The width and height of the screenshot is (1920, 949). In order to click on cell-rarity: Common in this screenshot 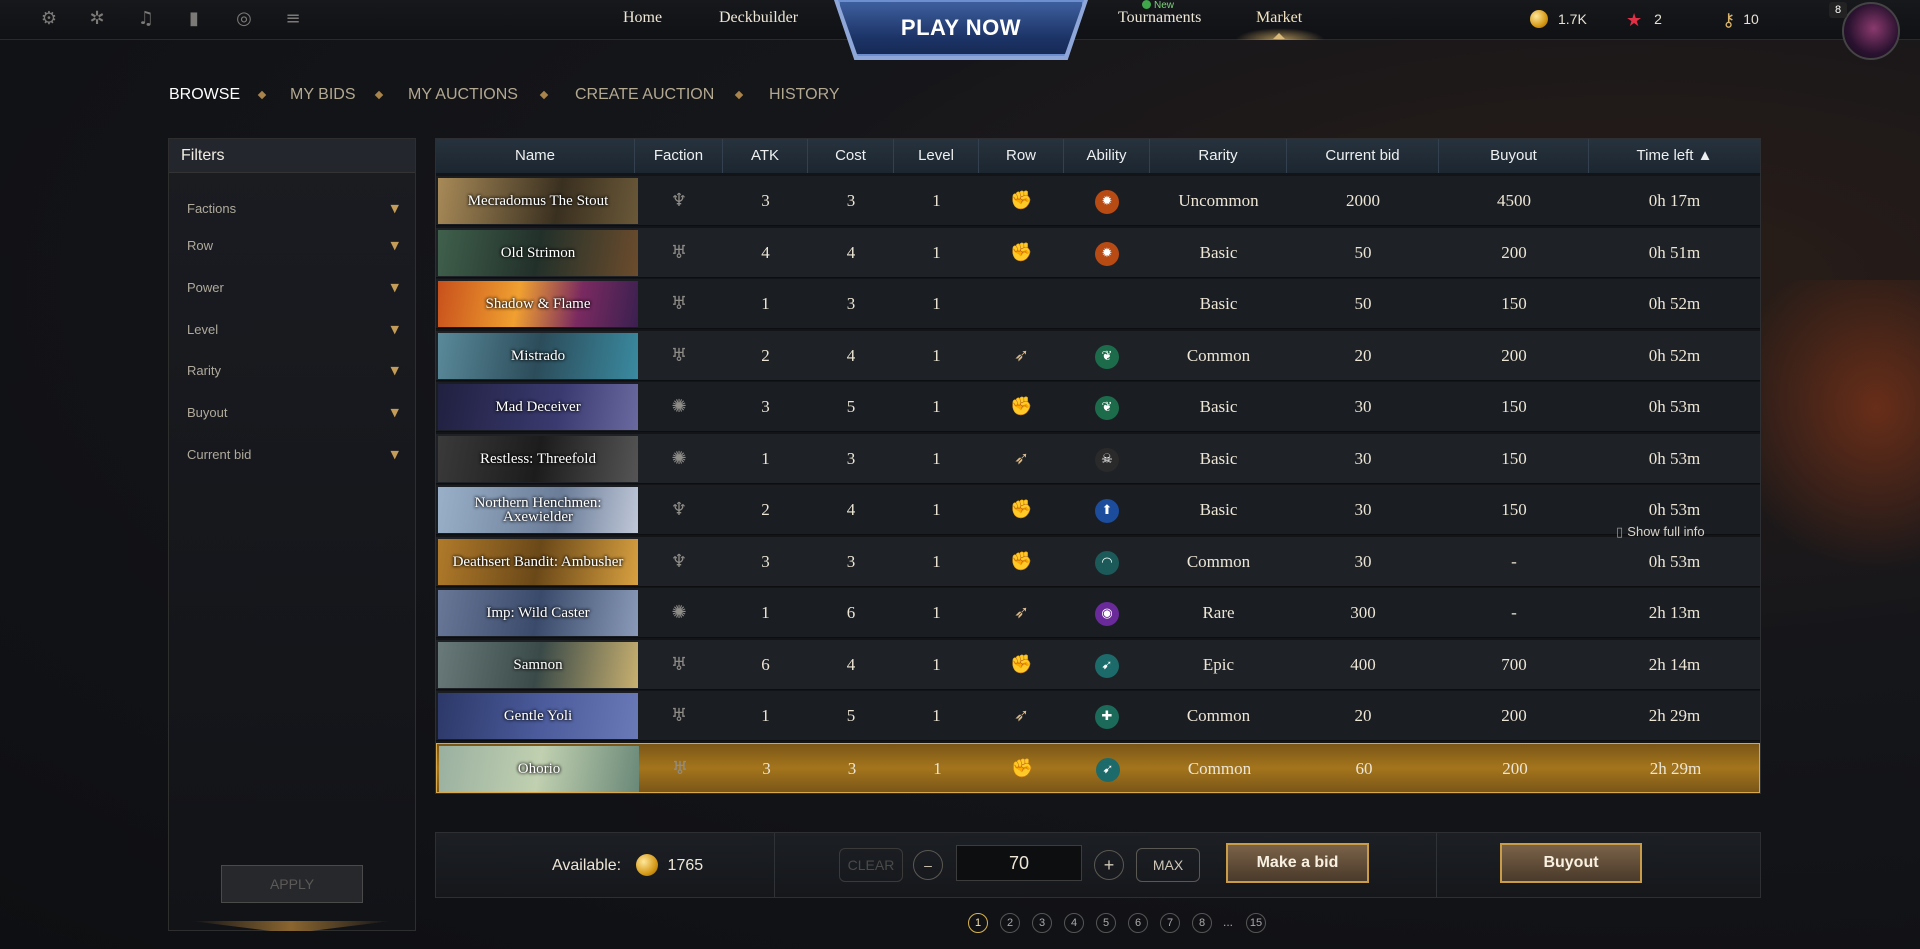, I will do `click(1218, 715)`.